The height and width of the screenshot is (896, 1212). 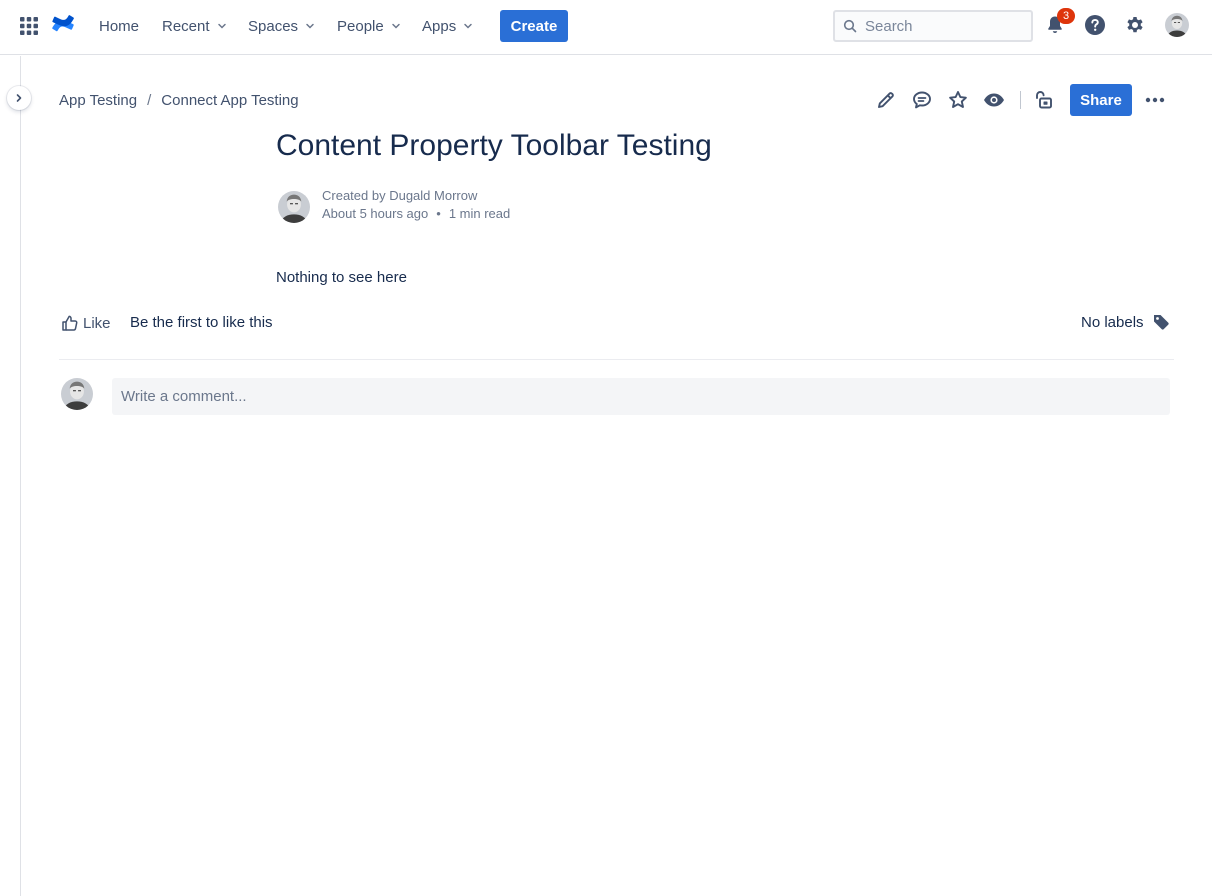 I want to click on top-navigation: Home Recent Spaces People Apps Create 3, so click(x=606, y=27).